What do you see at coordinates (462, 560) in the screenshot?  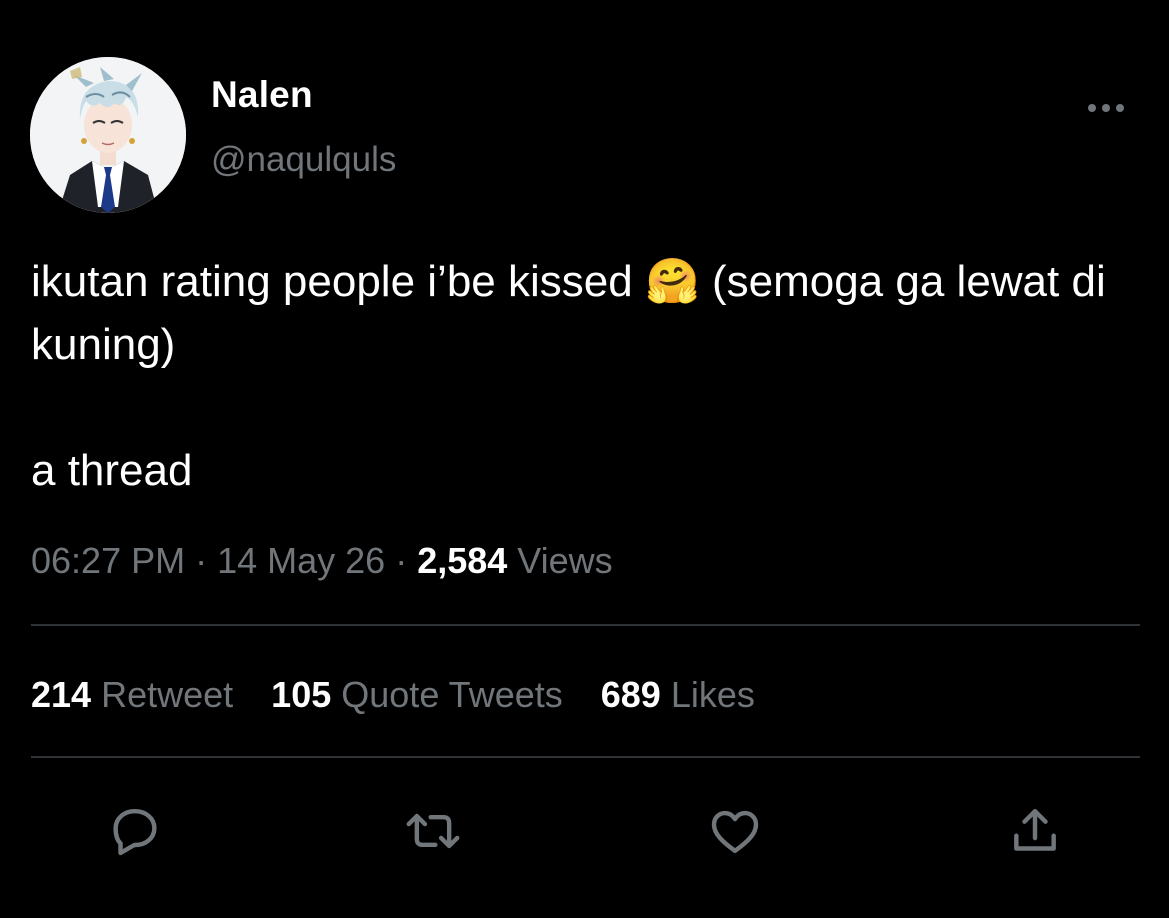 I see `views-count: 2,584` at bounding box center [462, 560].